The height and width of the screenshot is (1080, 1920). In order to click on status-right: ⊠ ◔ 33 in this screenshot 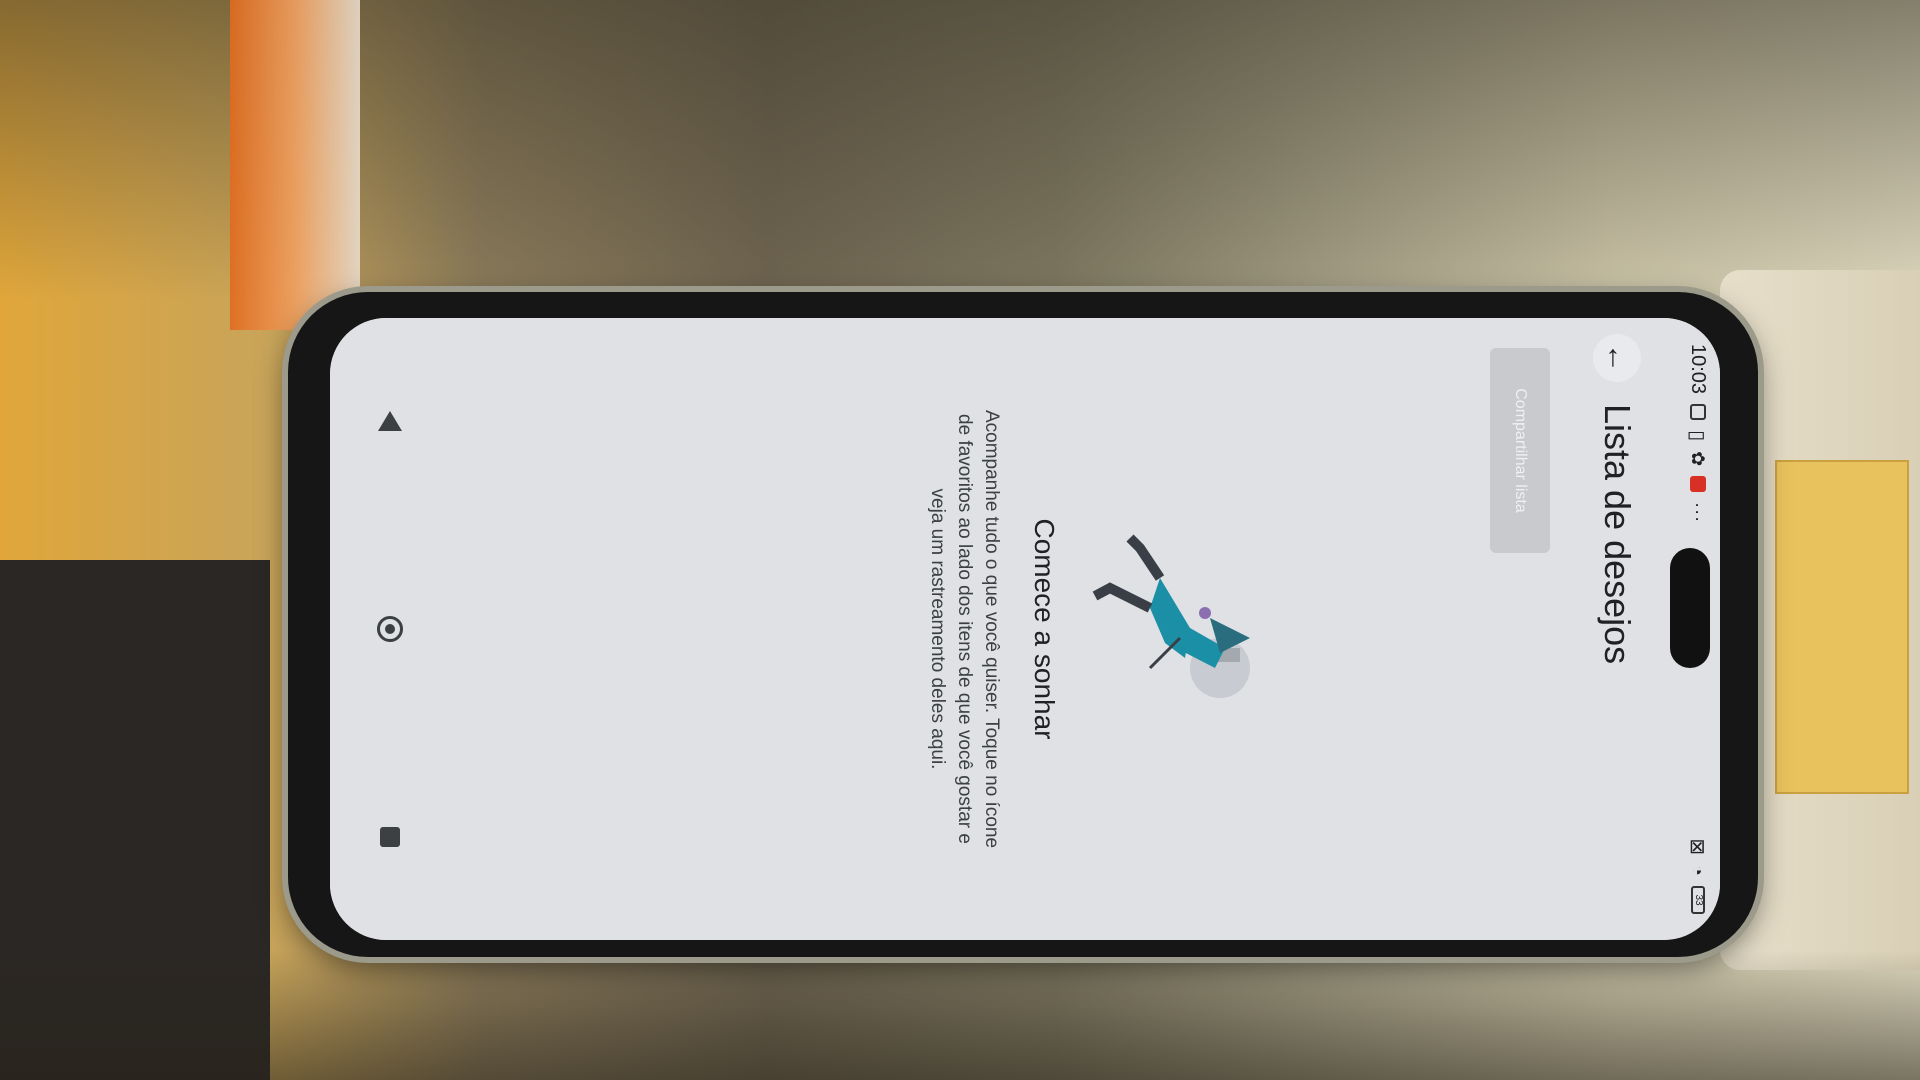, I will do `click(1698, 876)`.